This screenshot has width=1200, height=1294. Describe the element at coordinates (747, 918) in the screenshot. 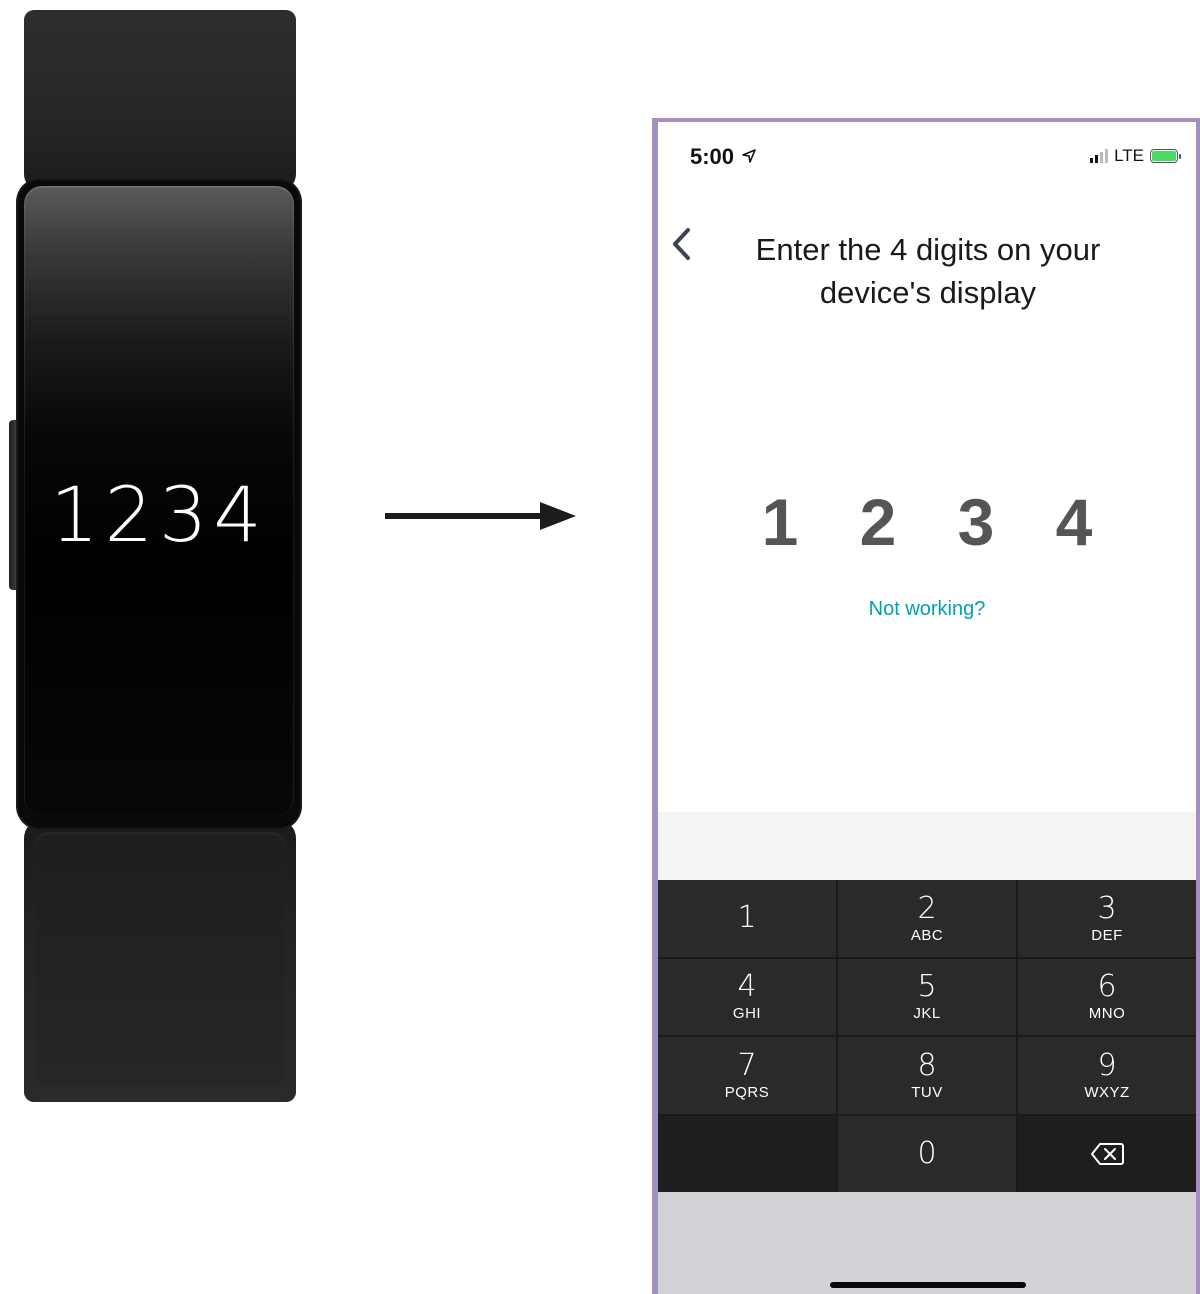

I see `key-1: 1` at that location.